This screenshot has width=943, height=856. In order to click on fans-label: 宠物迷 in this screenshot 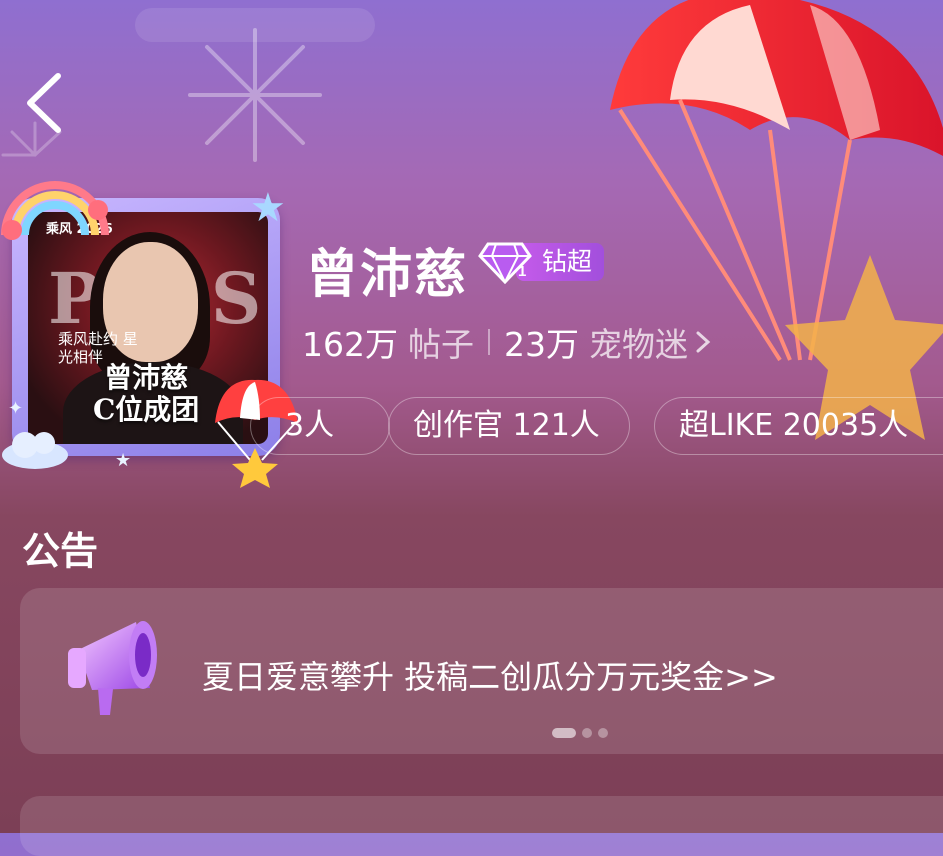, I will do `click(638, 344)`.